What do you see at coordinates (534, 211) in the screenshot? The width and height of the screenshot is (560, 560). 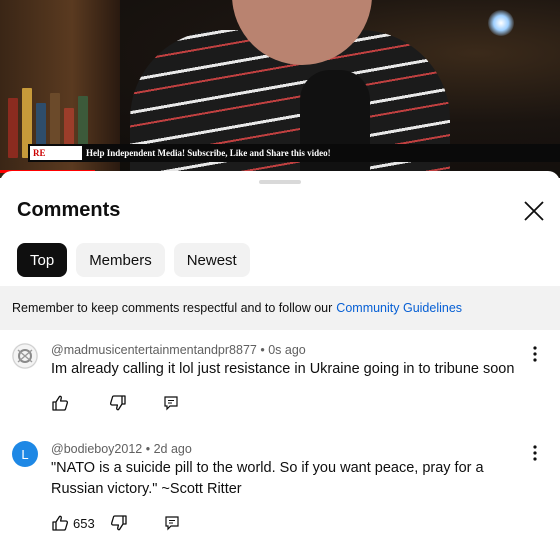 I see `close-icon` at bounding box center [534, 211].